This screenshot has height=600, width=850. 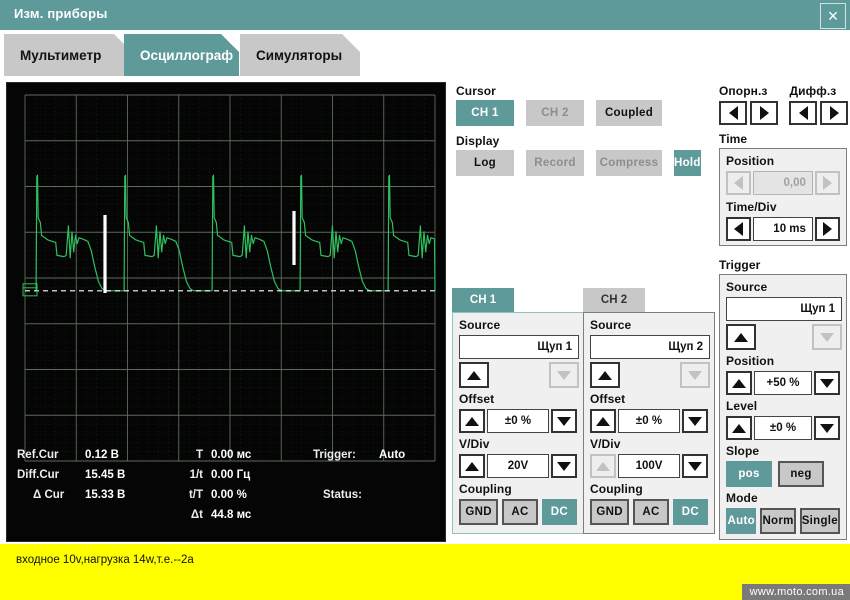 What do you see at coordinates (833, 16) in the screenshot?
I see `close-icon: ×` at bounding box center [833, 16].